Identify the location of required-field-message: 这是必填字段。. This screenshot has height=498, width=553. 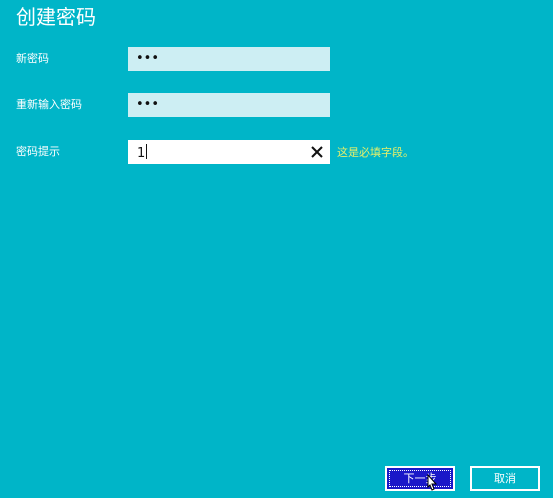
(375, 152).